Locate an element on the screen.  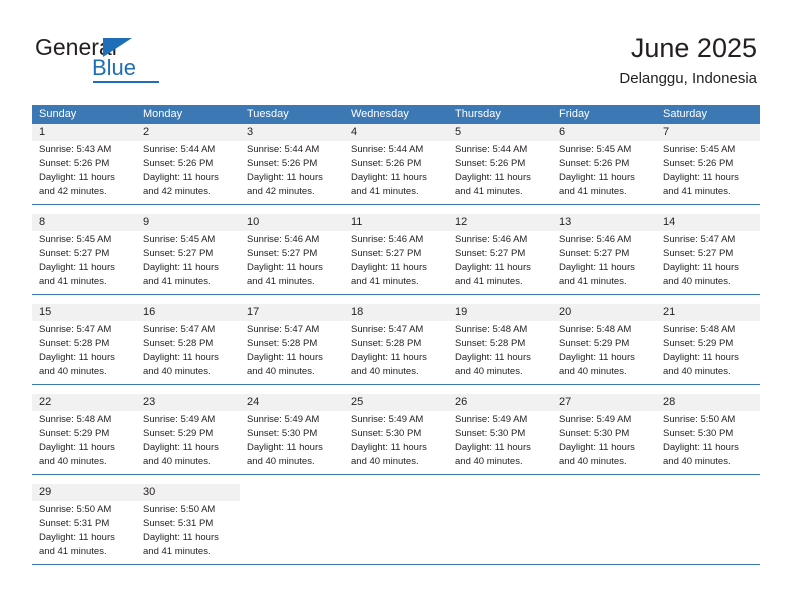
day-number-empty is located at coordinates (500, 492).